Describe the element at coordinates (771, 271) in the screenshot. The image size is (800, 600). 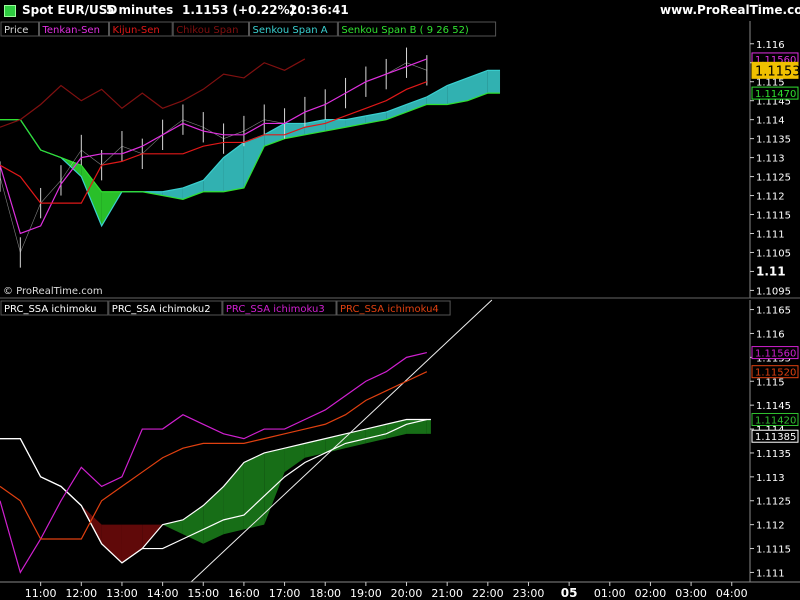
I see `y-tick-label: 1.11` at that location.